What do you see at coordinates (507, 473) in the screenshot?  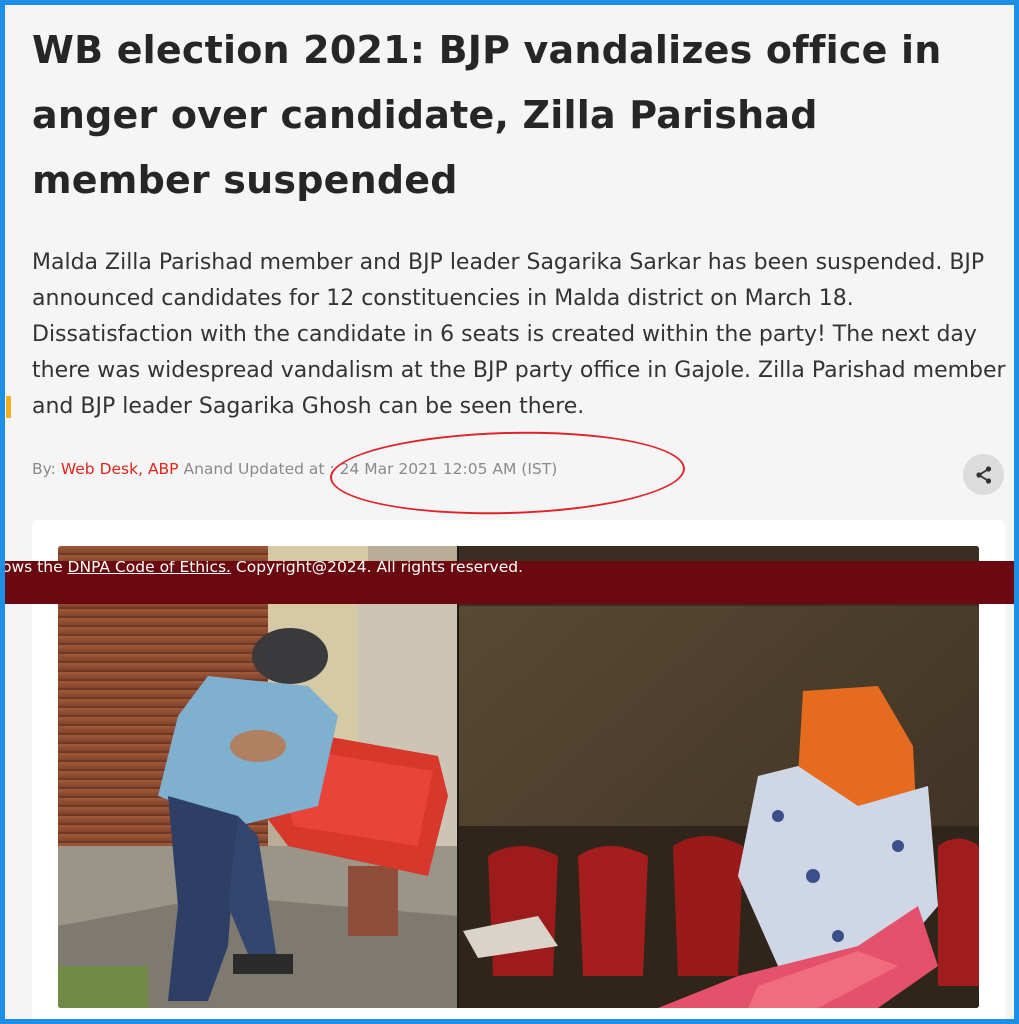 I see `annotation-ellipse` at bounding box center [507, 473].